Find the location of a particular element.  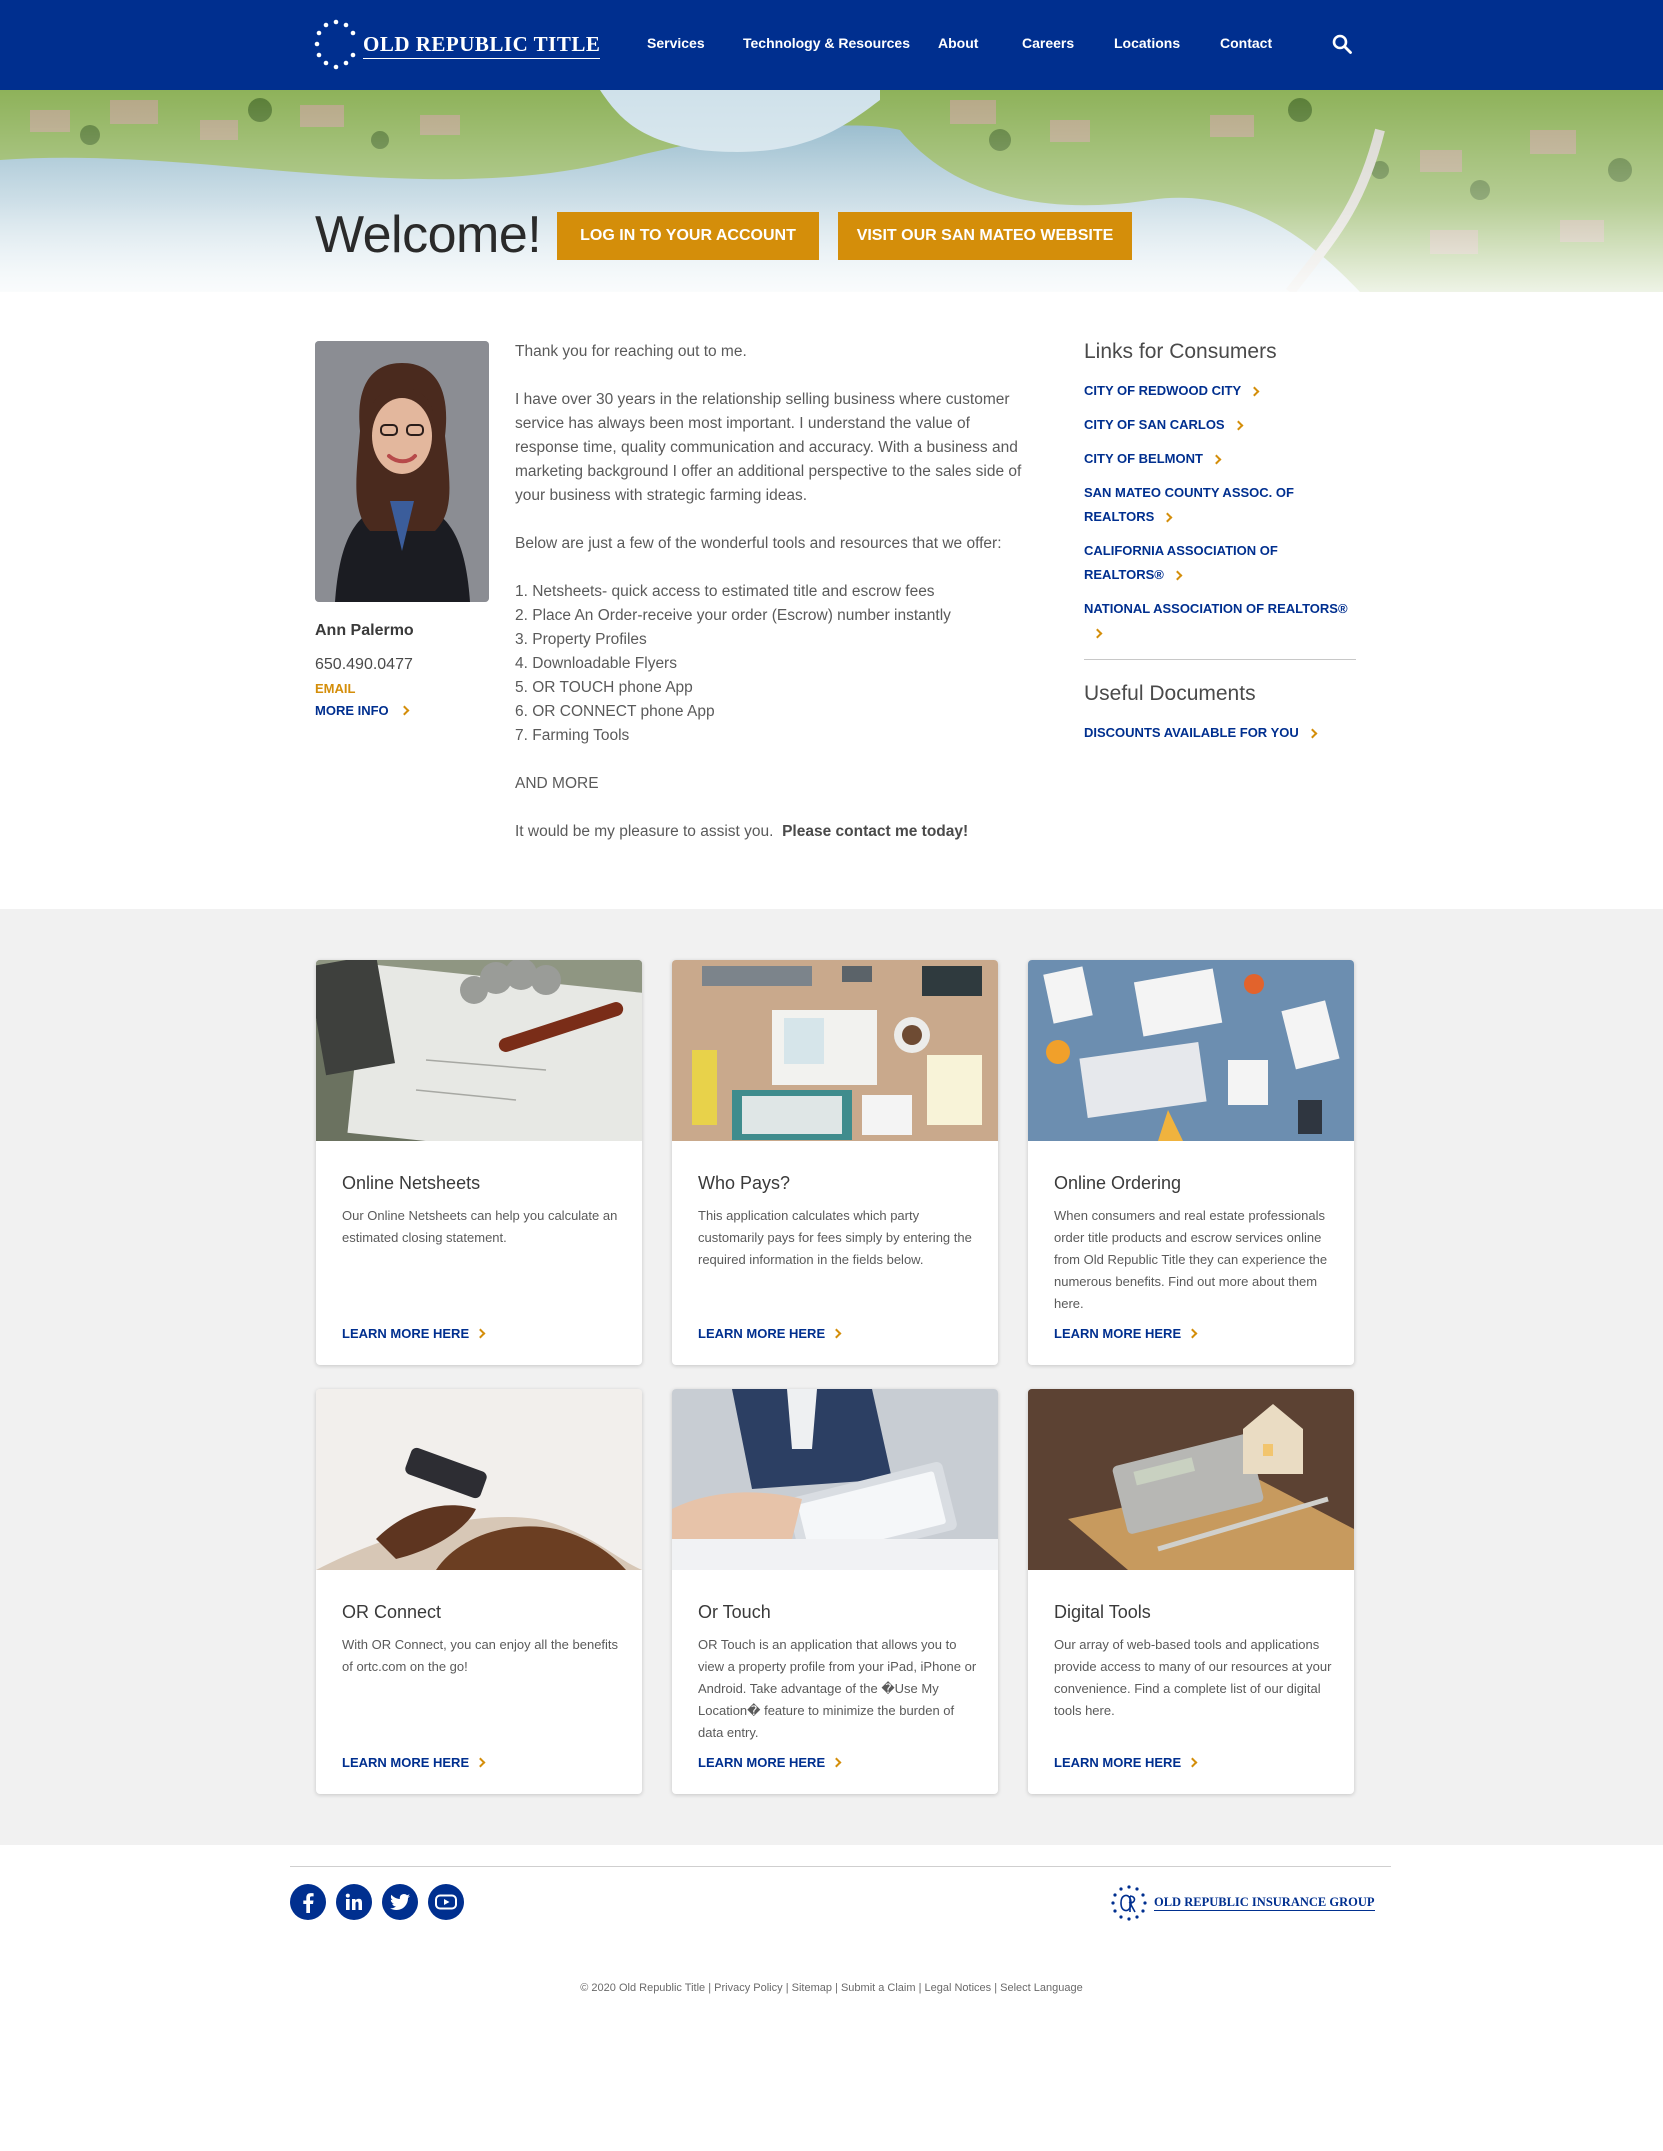

card-title: OR Connect is located at coordinates (392, 1612).